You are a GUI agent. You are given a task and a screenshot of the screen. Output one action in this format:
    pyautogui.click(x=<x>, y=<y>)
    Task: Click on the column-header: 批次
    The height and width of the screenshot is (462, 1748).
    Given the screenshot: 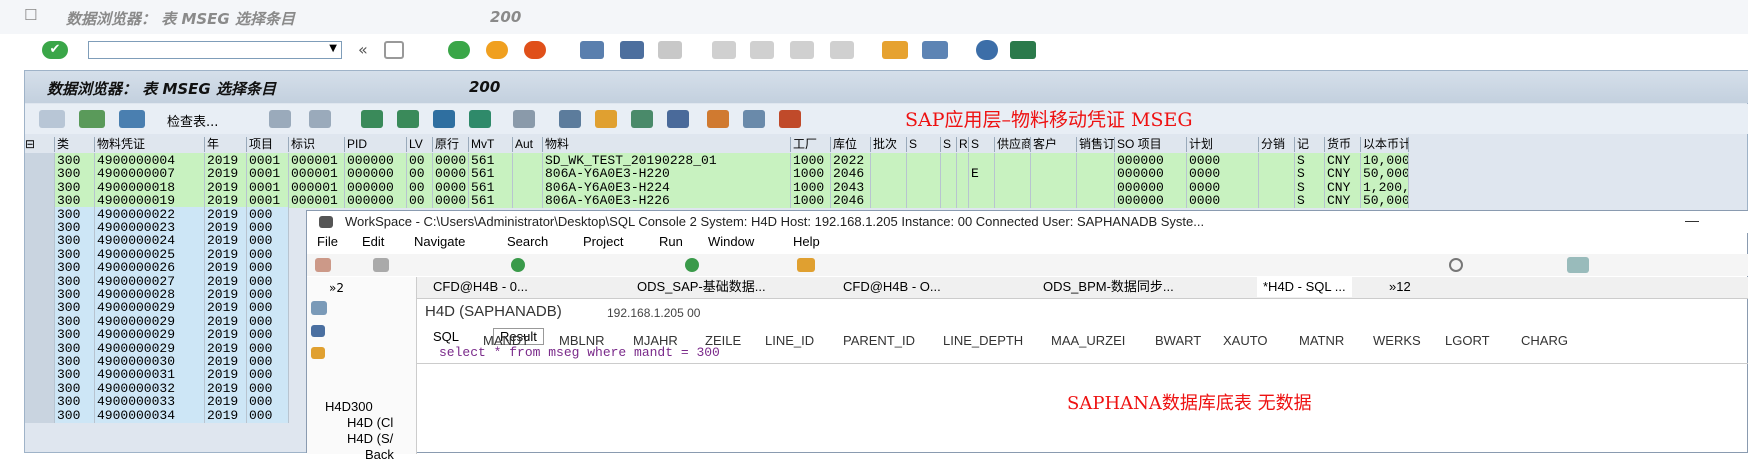 What is the action you would take?
    pyautogui.click(x=889, y=144)
    